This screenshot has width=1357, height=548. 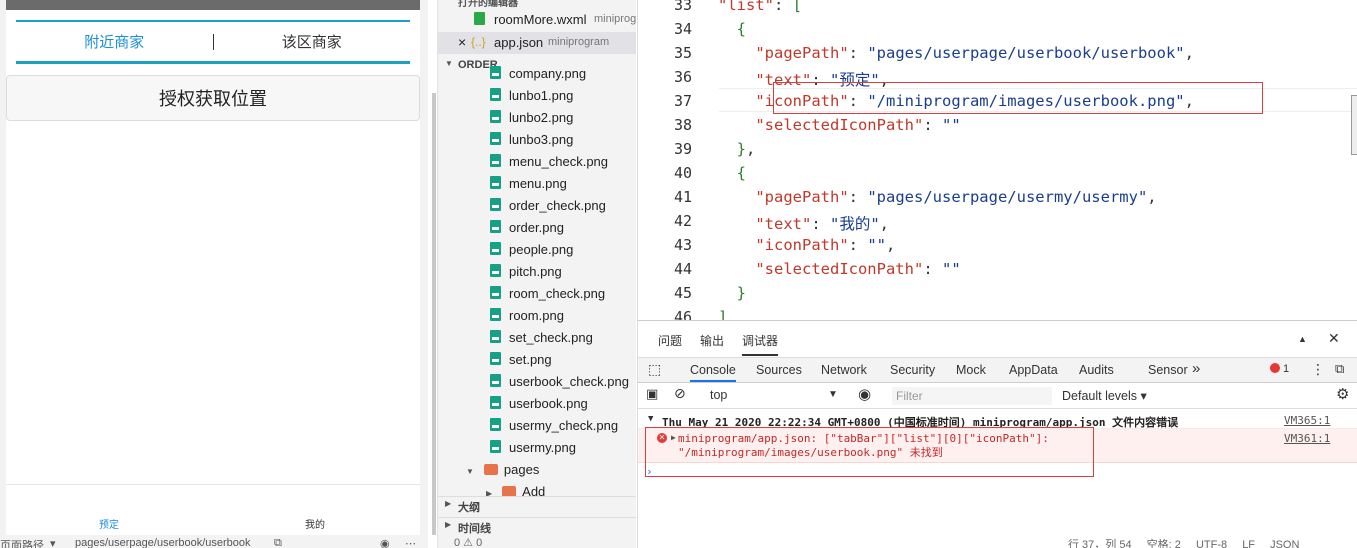 I want to click on code-line-39: },, so click(x=737, y=149).